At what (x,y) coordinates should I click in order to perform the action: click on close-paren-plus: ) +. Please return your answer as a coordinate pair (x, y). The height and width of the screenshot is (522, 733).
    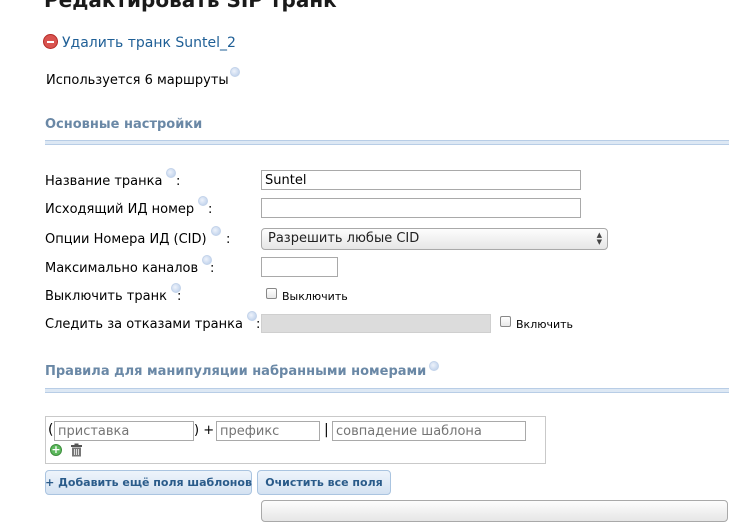
    Looking at the image, I should click on (204, 430).